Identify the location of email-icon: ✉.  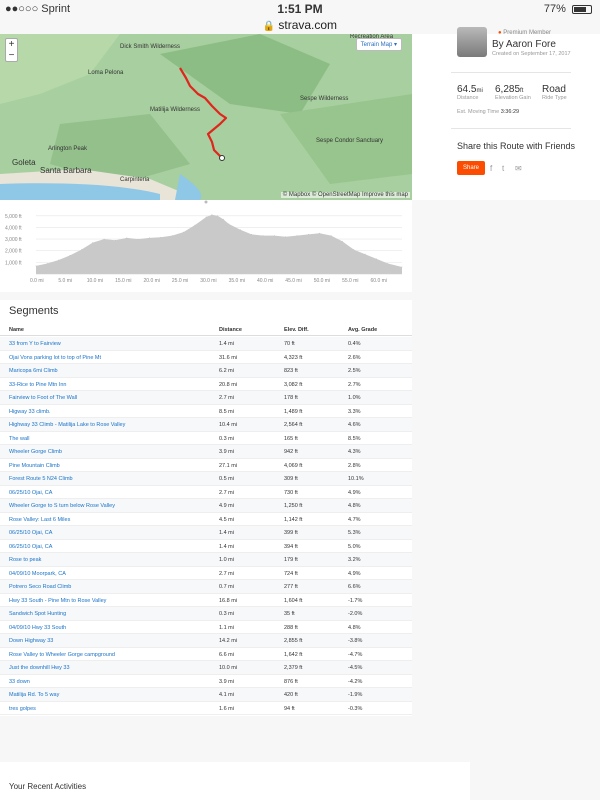
(518, 168).